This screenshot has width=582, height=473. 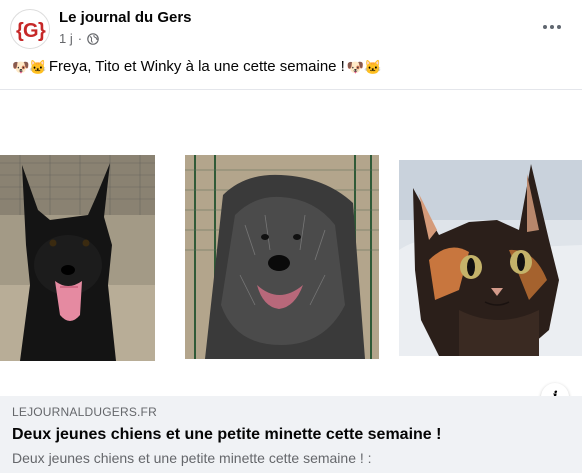 I want to click on link-domain: LEJOURNALDUGERS.FR, so click(x=84, y=412).